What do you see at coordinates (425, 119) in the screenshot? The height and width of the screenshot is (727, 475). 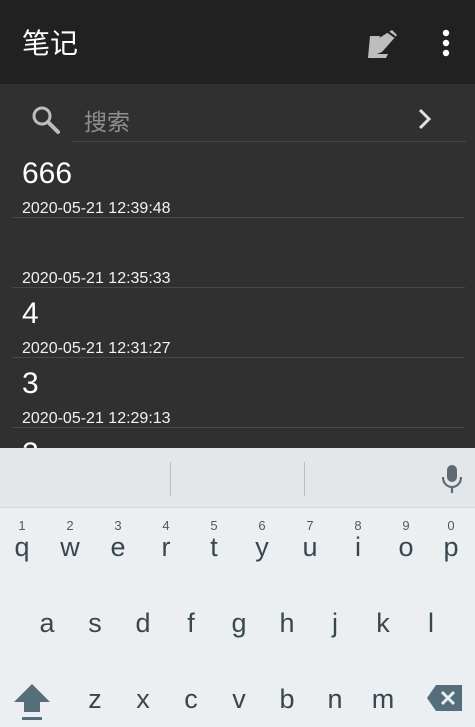 I see `chevron-right-icon` at bounding box center [425, 119].